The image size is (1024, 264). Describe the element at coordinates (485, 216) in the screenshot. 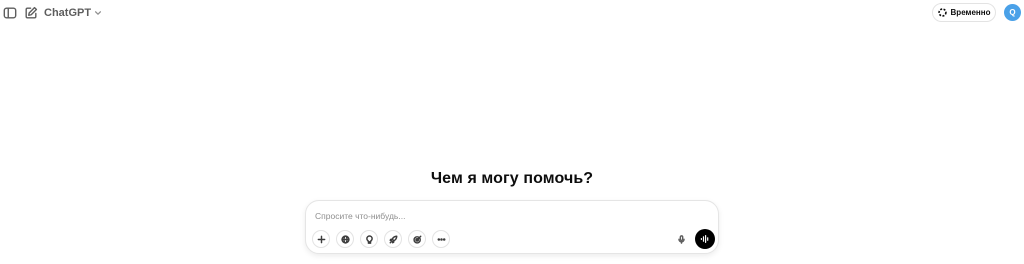

I see `prompt-input` at that location.